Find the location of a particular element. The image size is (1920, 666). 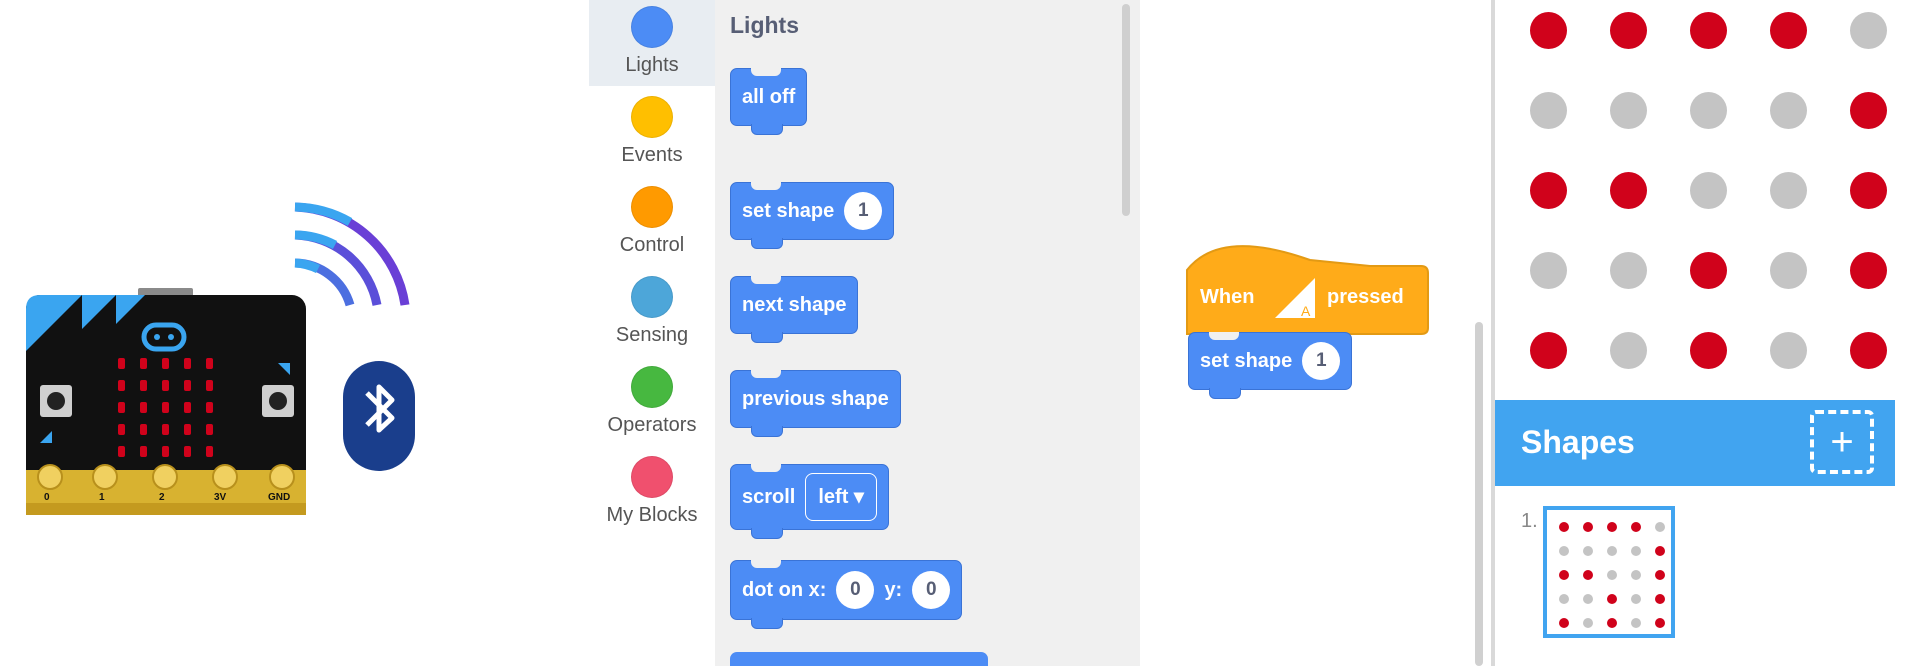

category-label: Events is located at coordinates (652, 155).